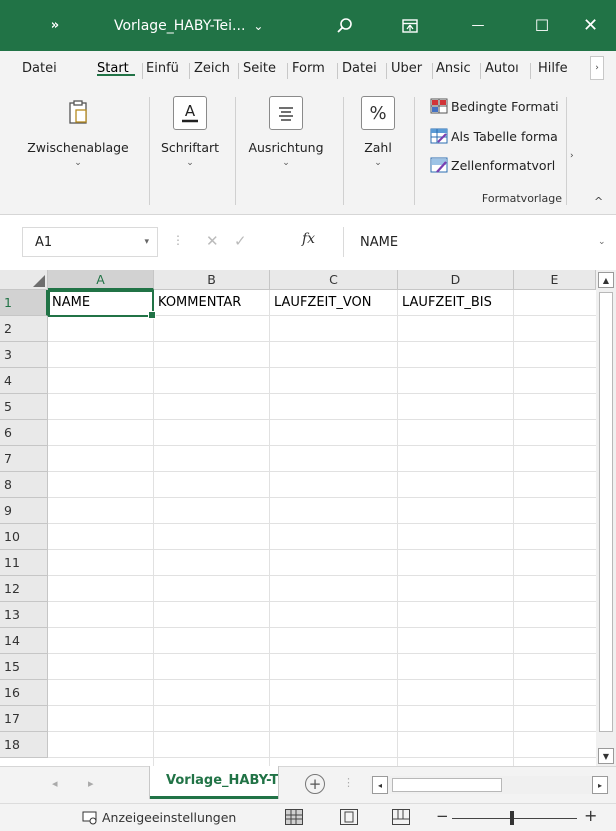  What do you see at coordinates (178, 240) in the screenshot?
I see `resize-handle-icon: ⋮` at bounding box center [178, 240].